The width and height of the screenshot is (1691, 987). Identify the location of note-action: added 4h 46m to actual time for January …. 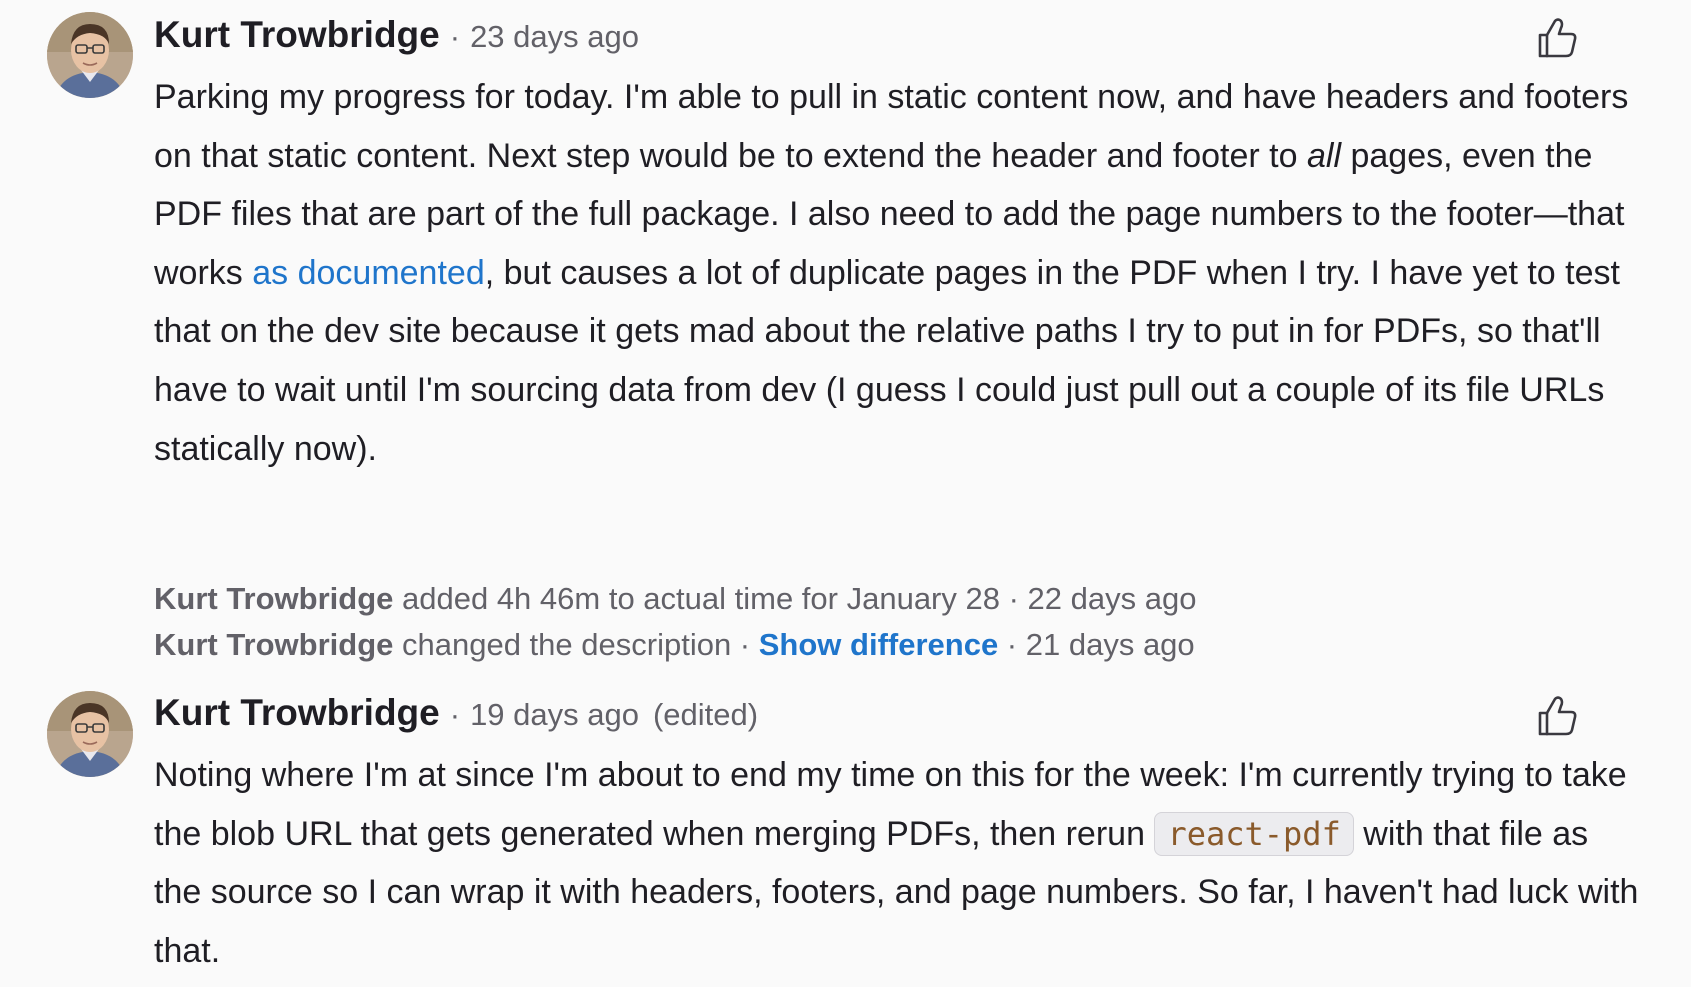
(696, 598).